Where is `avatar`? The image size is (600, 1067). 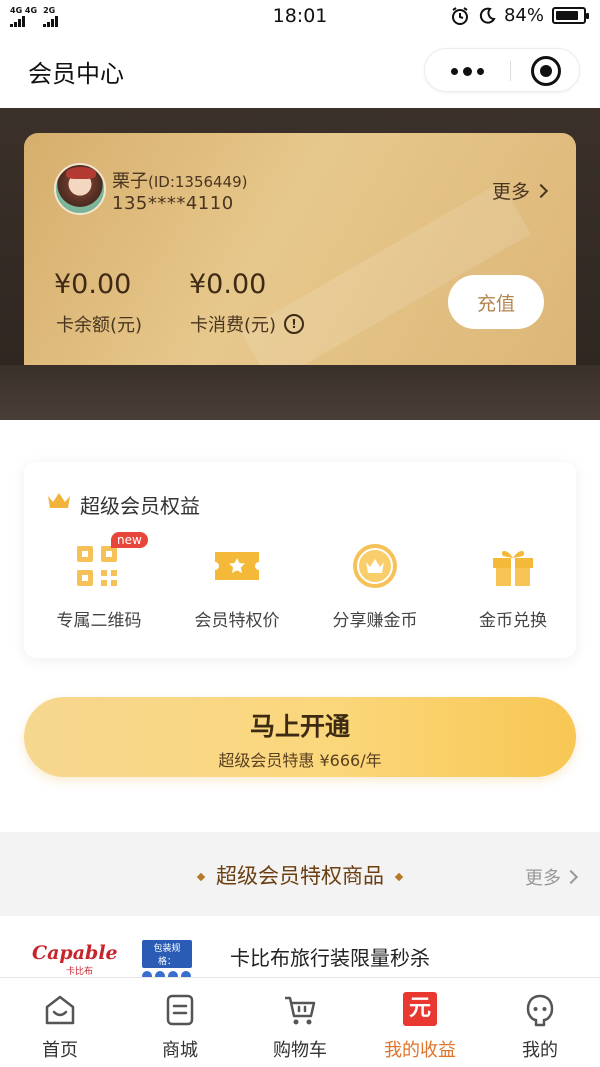 avatar is located at coordinates (80, 189).